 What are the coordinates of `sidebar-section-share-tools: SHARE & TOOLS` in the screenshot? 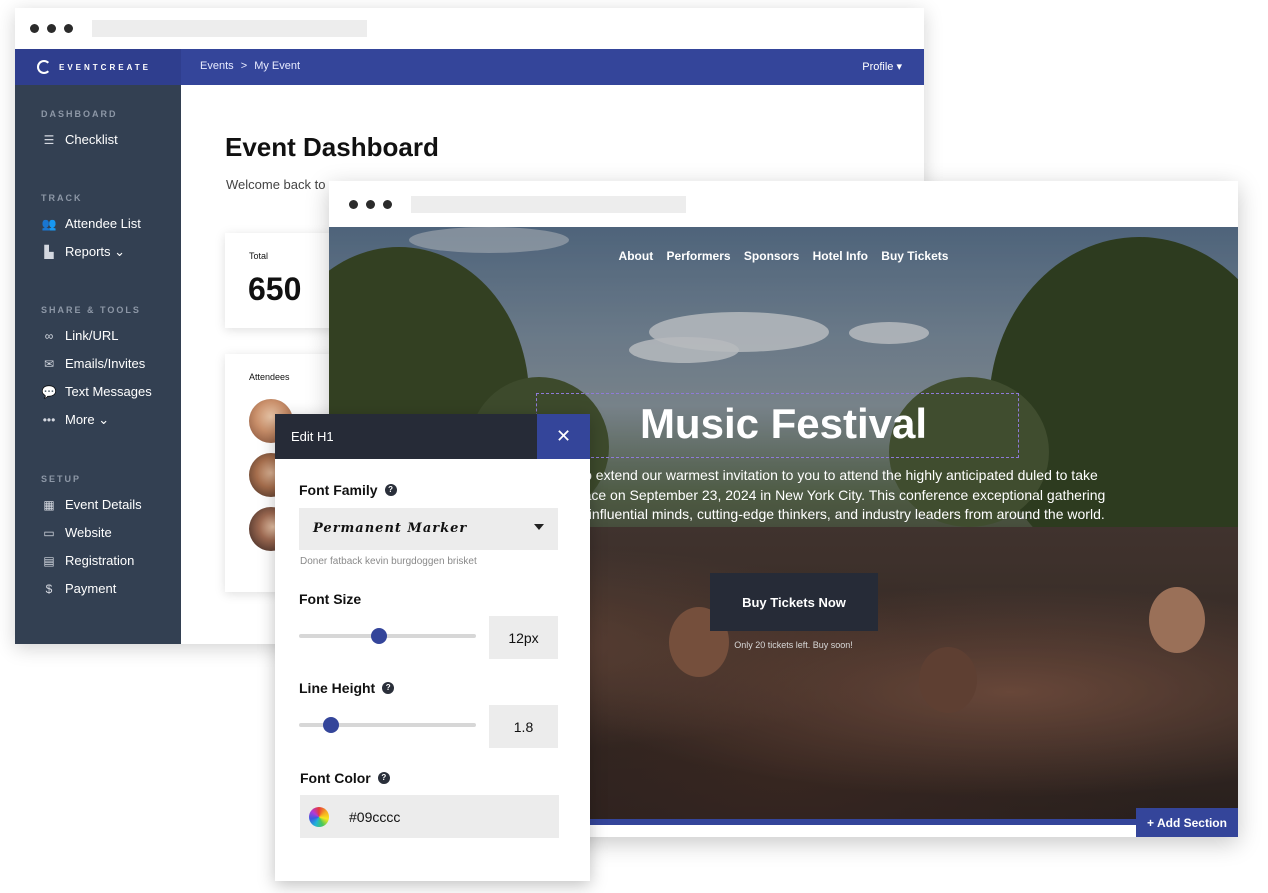 It's located at (91, 310).